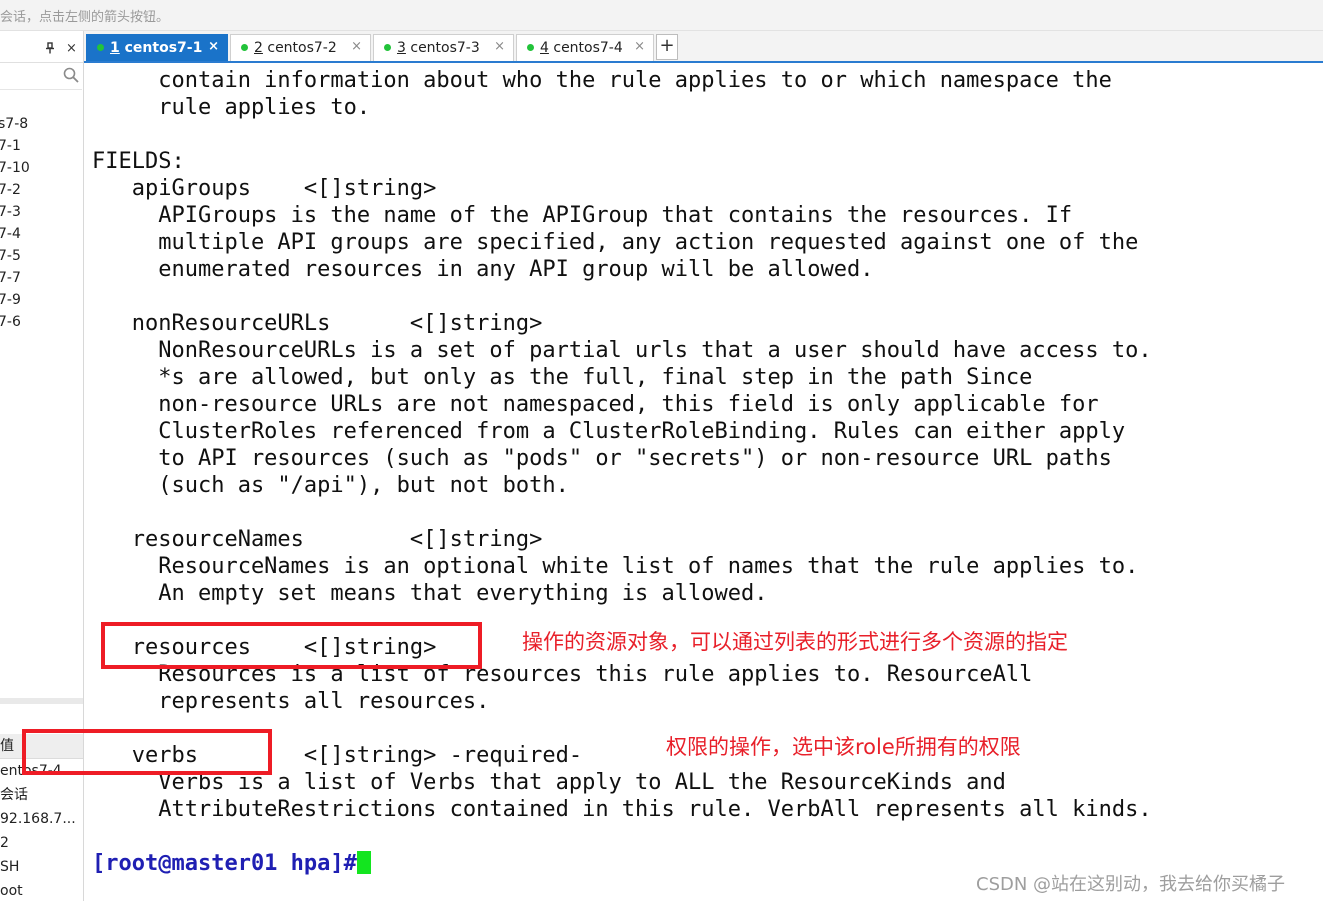 Image resolution: width=1323 pixels, height=903 pixels. Describe the element at coordinates (330, 485) in the screenshot. I see `terminal-line: (such as "/api"), but not both.` at that location.